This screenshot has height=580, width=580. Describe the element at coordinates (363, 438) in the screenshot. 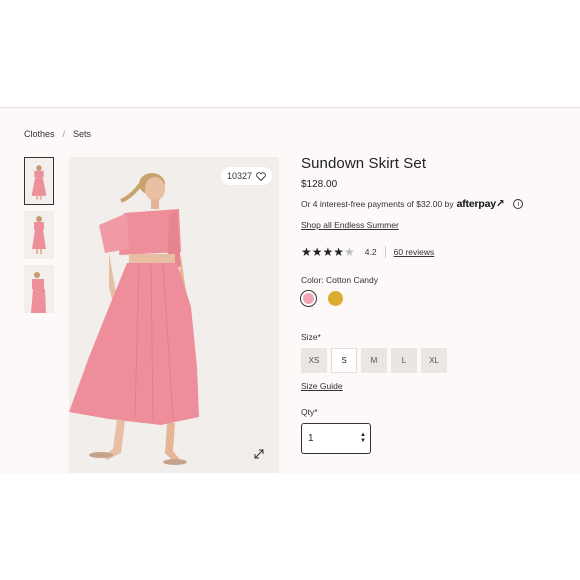

I see `updown-icon: ▲ ▼` at that location.